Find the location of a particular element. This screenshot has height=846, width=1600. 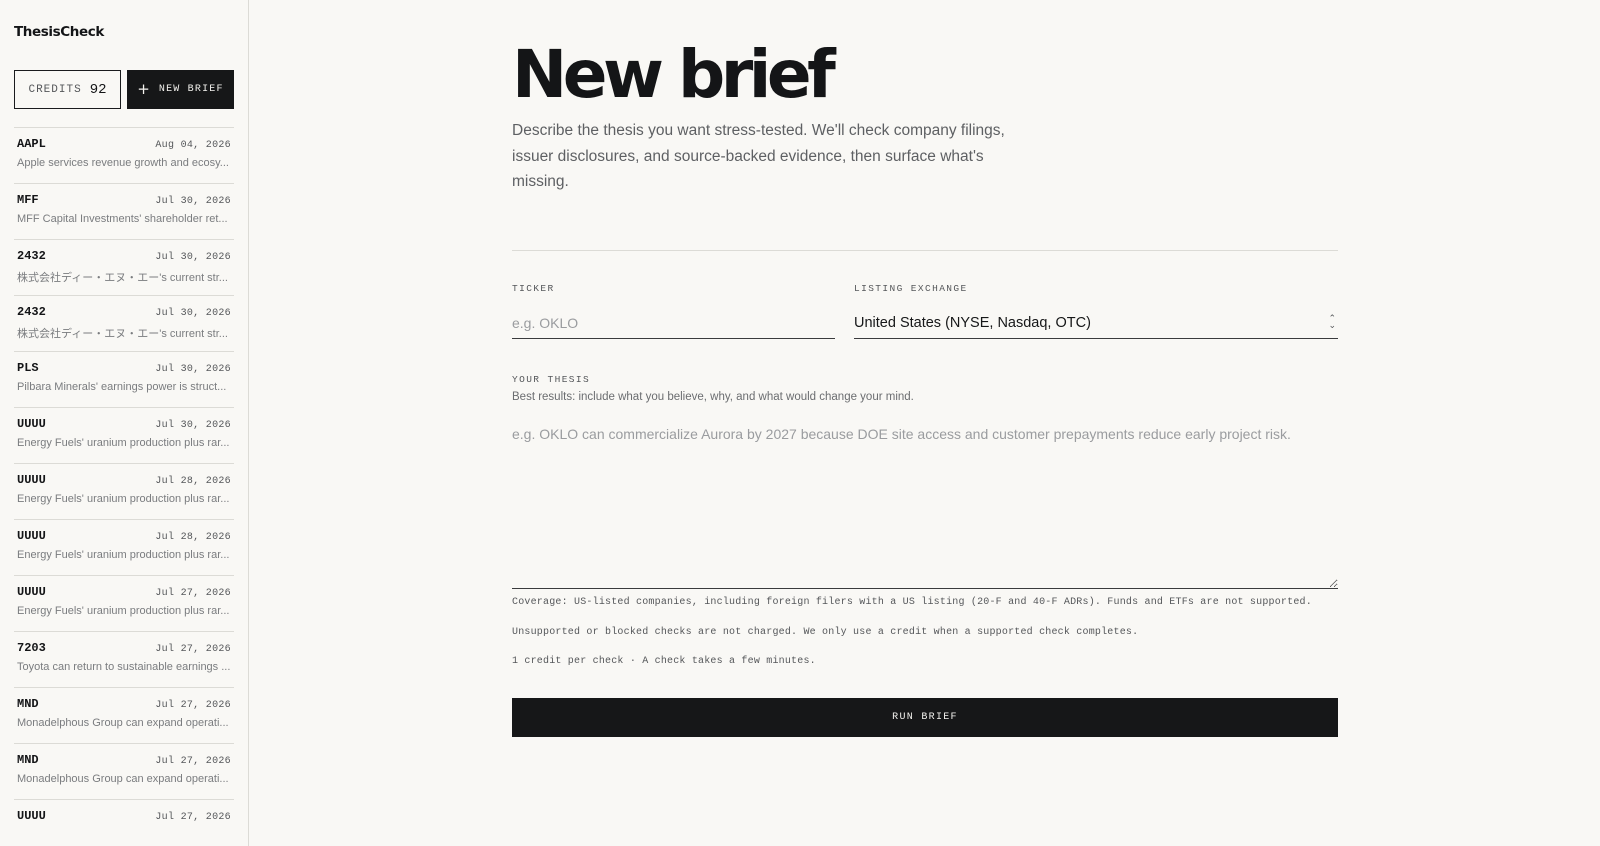

ticker-input-wrapper is located at coordinates (673, 323).